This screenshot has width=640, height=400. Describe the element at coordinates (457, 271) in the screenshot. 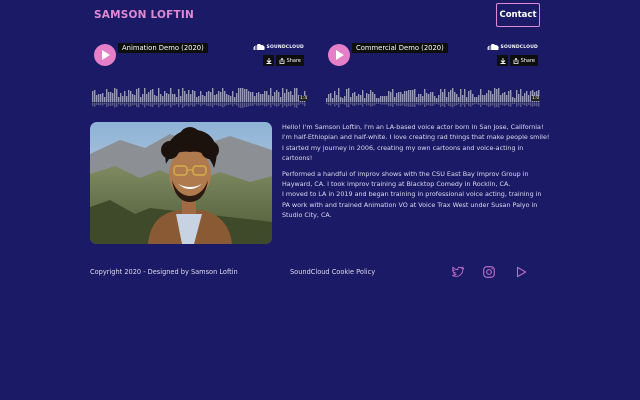

I see `twitter-link` at that location.